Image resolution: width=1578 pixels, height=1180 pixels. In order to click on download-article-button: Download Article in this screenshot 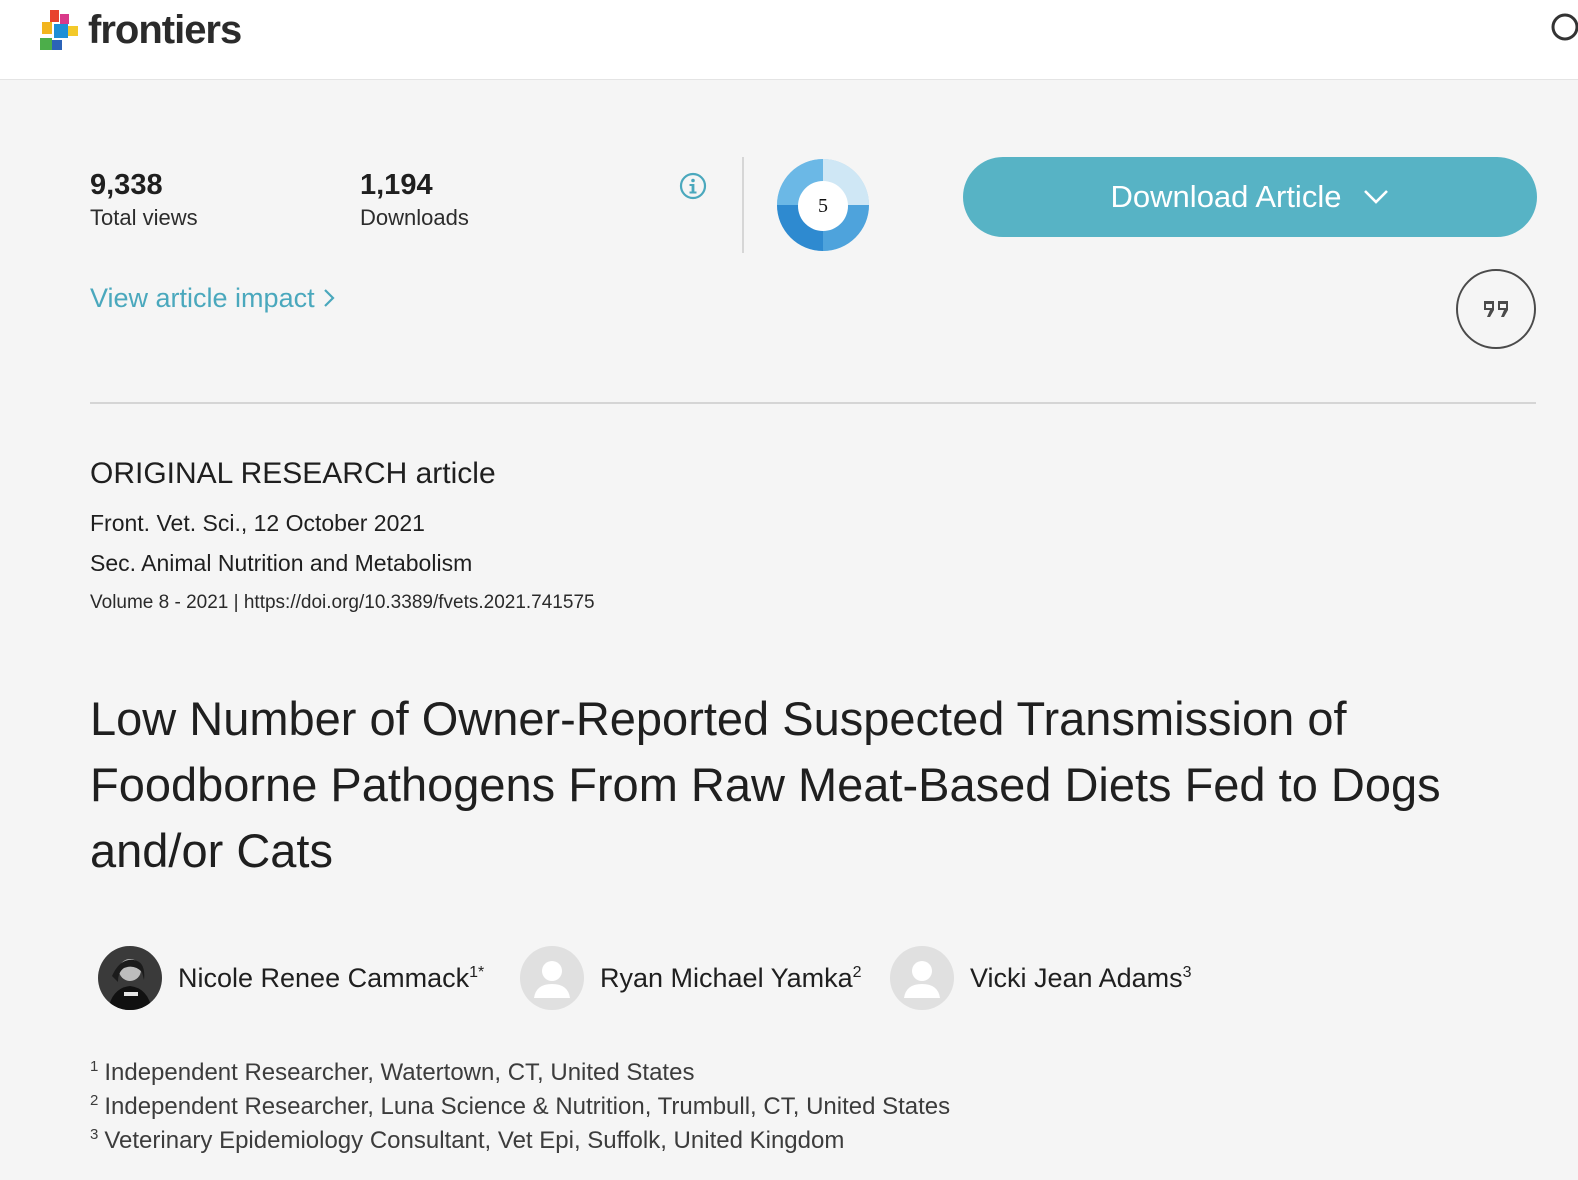, I will do `click(1250, 197)`.